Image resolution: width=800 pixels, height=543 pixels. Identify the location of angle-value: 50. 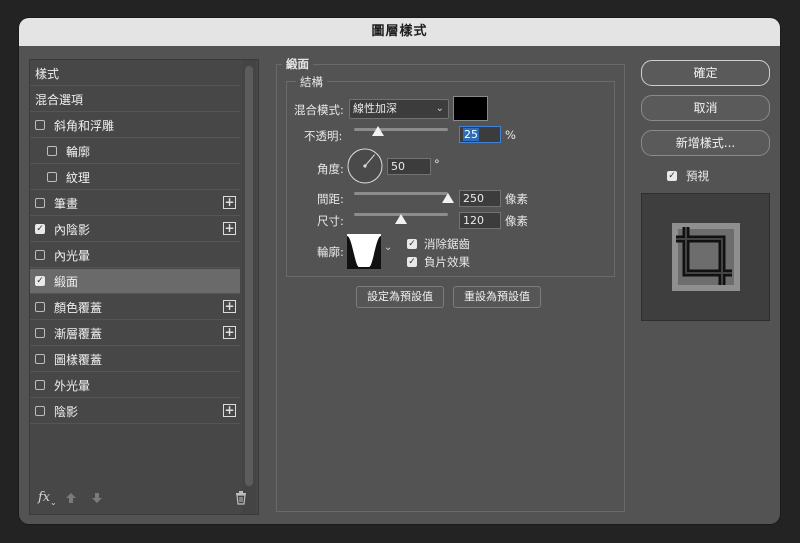
(398, 166).